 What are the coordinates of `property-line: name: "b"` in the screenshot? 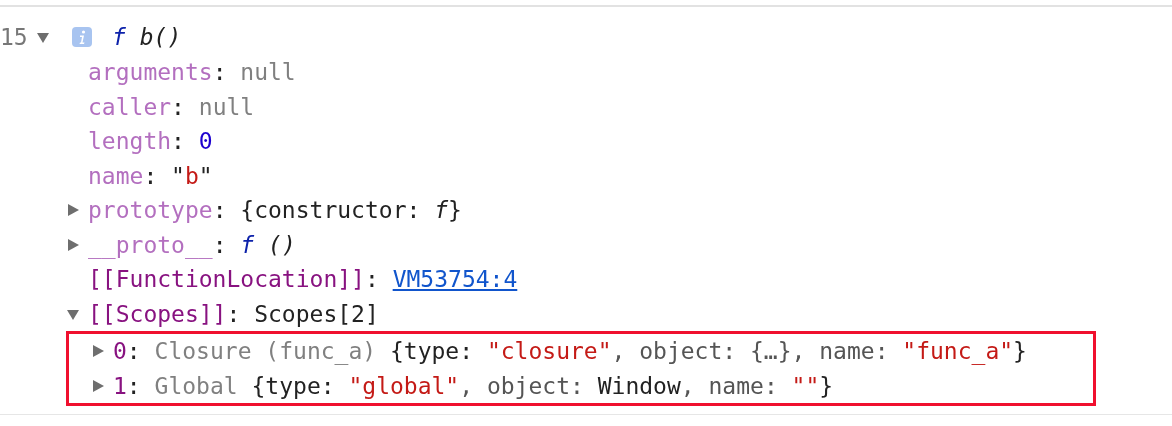 It's located at (150, 175).